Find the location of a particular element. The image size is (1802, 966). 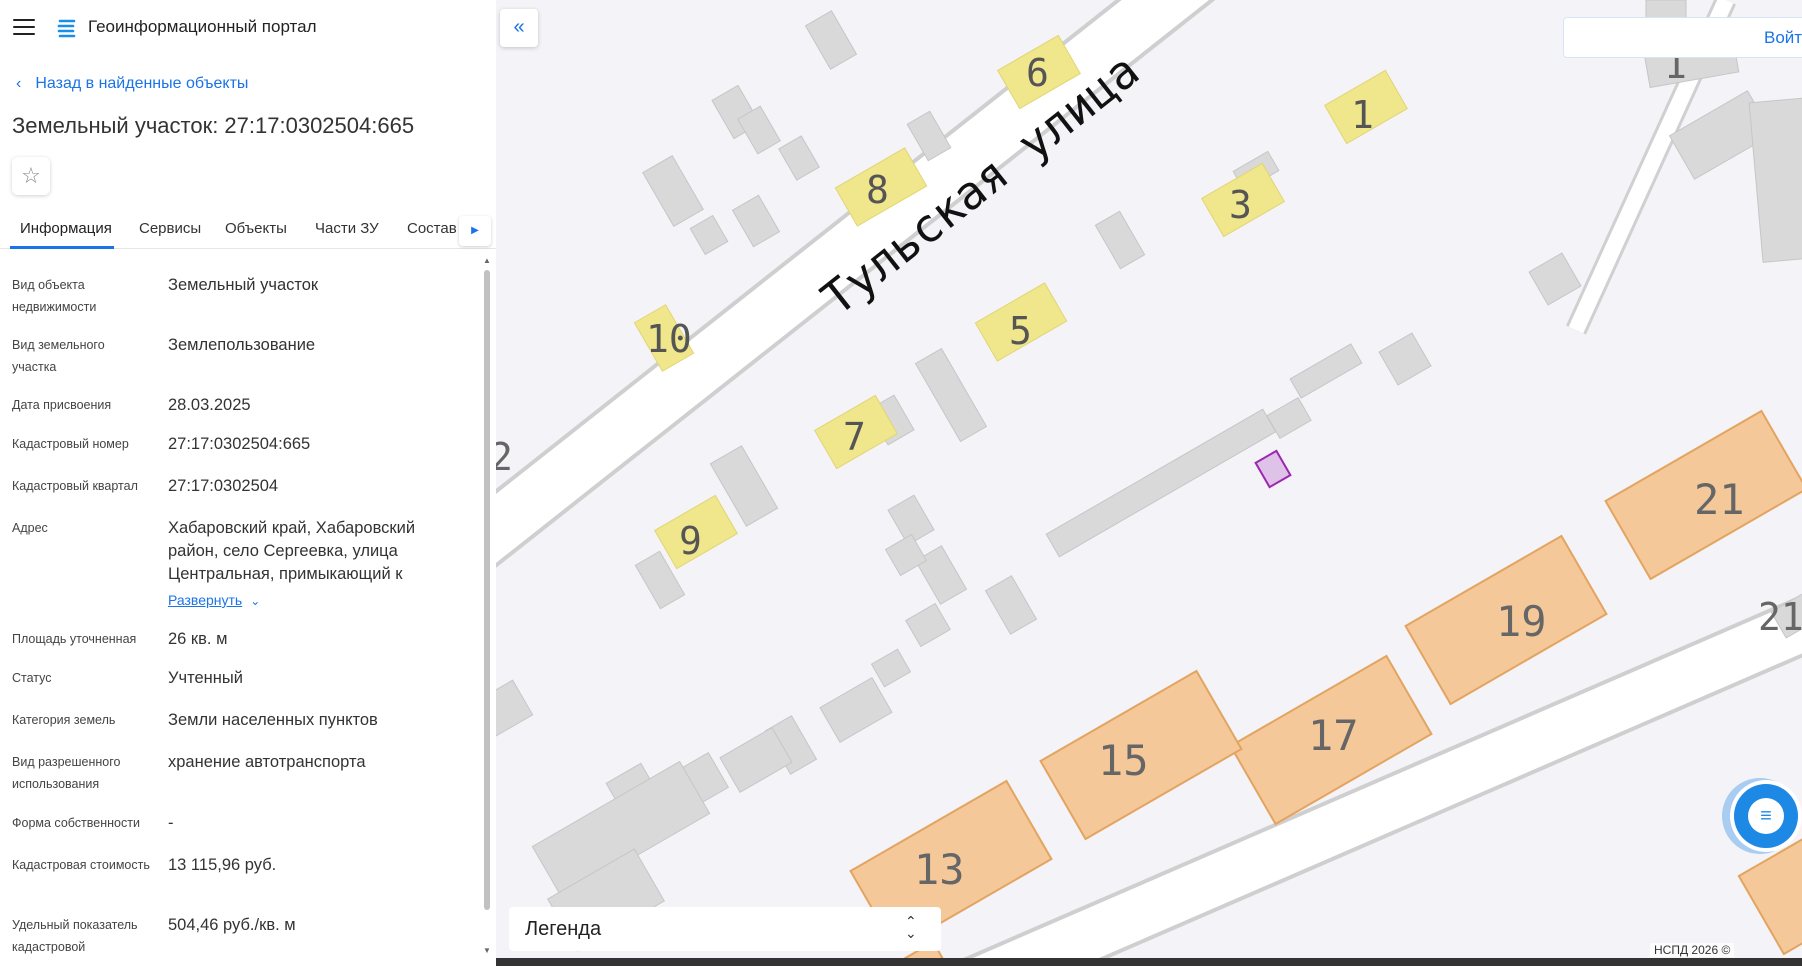

info-label: Вид объекта недвижимости is located at coordinates (54, 296).